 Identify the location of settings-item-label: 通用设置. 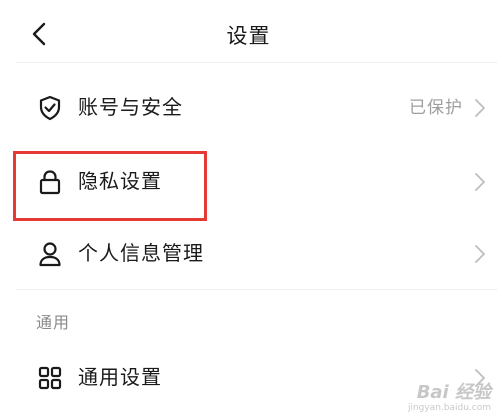
(120, 377).